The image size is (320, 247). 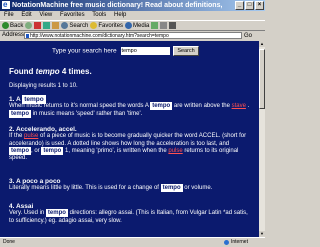 What do you see at coordinates (202, 106) in the screenshot?
I see `definition-text: are written above the` at bounding box center [202, 106].